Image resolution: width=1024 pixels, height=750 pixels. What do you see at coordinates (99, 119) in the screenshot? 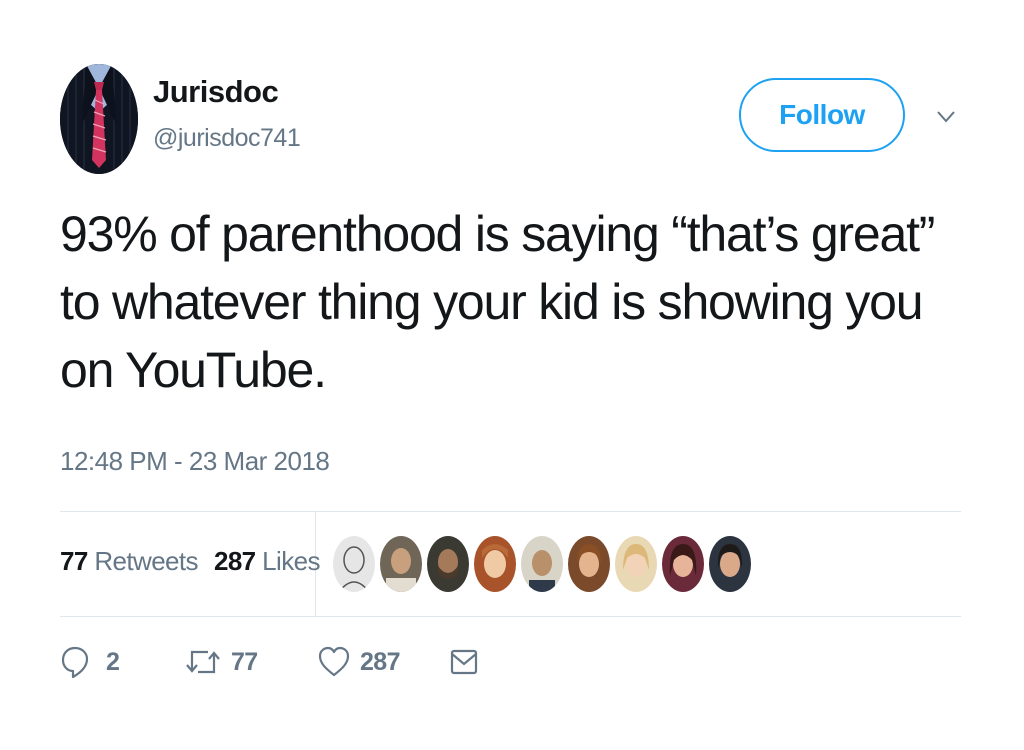
I see `avatar` at bounding box center [99, 119].